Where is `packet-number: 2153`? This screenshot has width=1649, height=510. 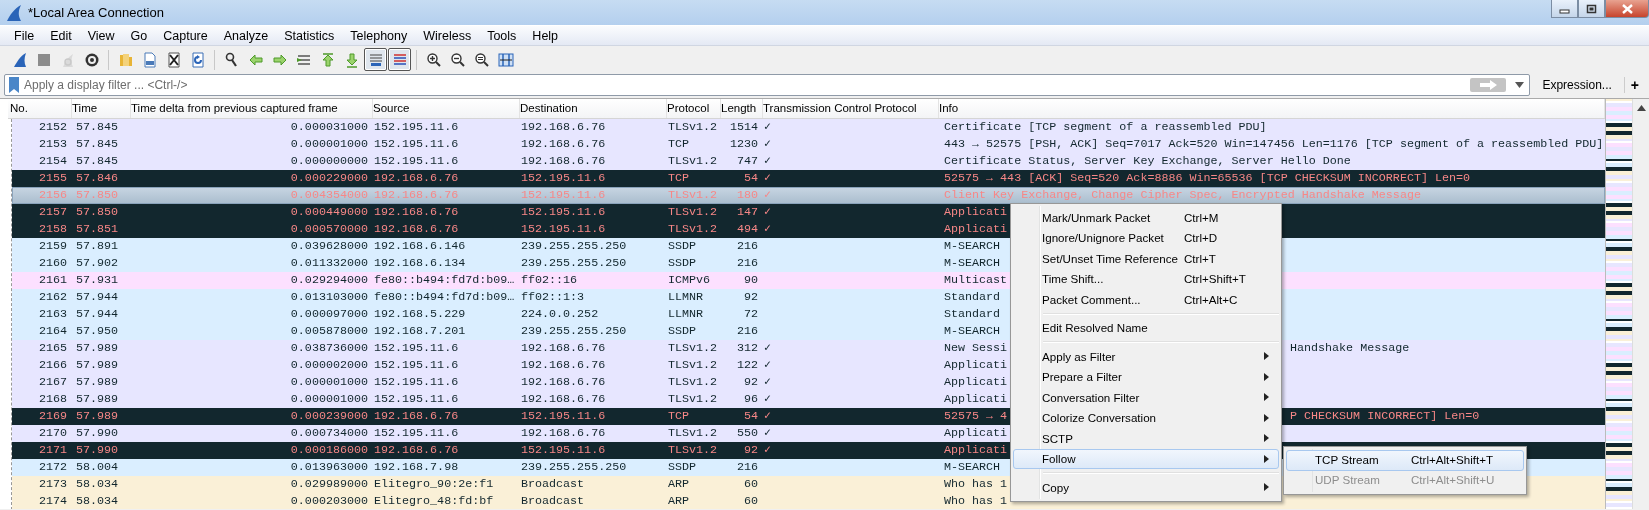
packet-number: 2153 is located at coordinates (52, 144).